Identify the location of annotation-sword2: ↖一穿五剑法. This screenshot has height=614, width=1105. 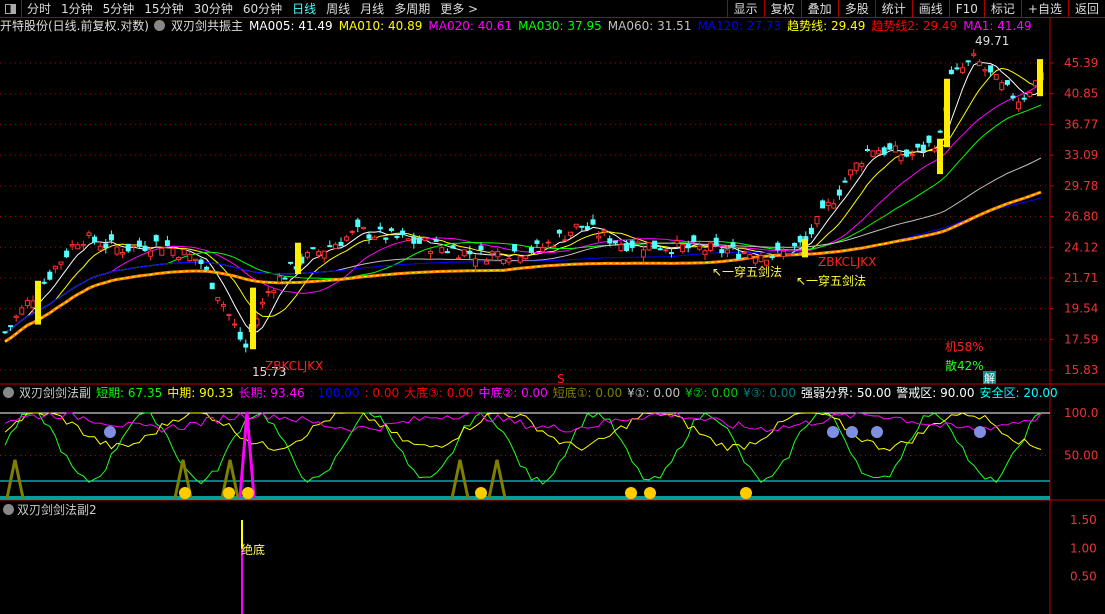
(831, 280).